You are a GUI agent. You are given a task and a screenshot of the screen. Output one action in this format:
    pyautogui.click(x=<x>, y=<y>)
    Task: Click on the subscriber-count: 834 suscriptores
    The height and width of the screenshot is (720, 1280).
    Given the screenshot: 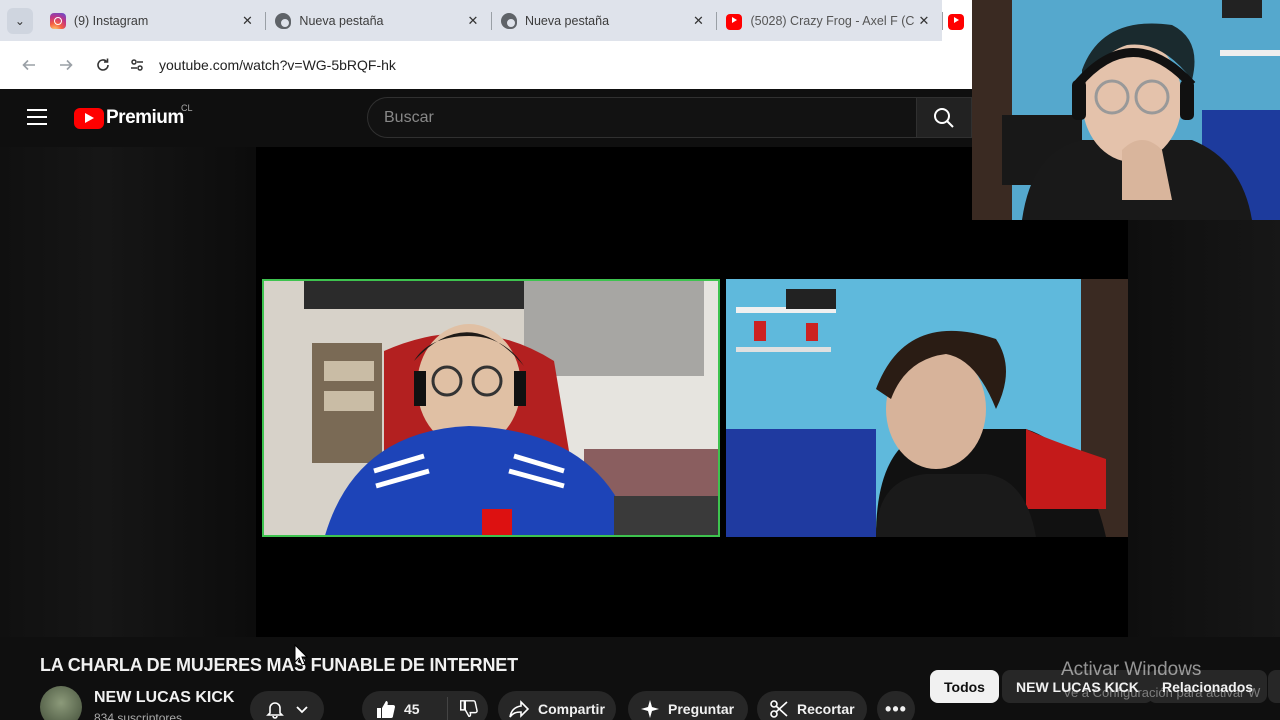 What is the action you would take?
    pyautogui.click(x=138, y=715)
    